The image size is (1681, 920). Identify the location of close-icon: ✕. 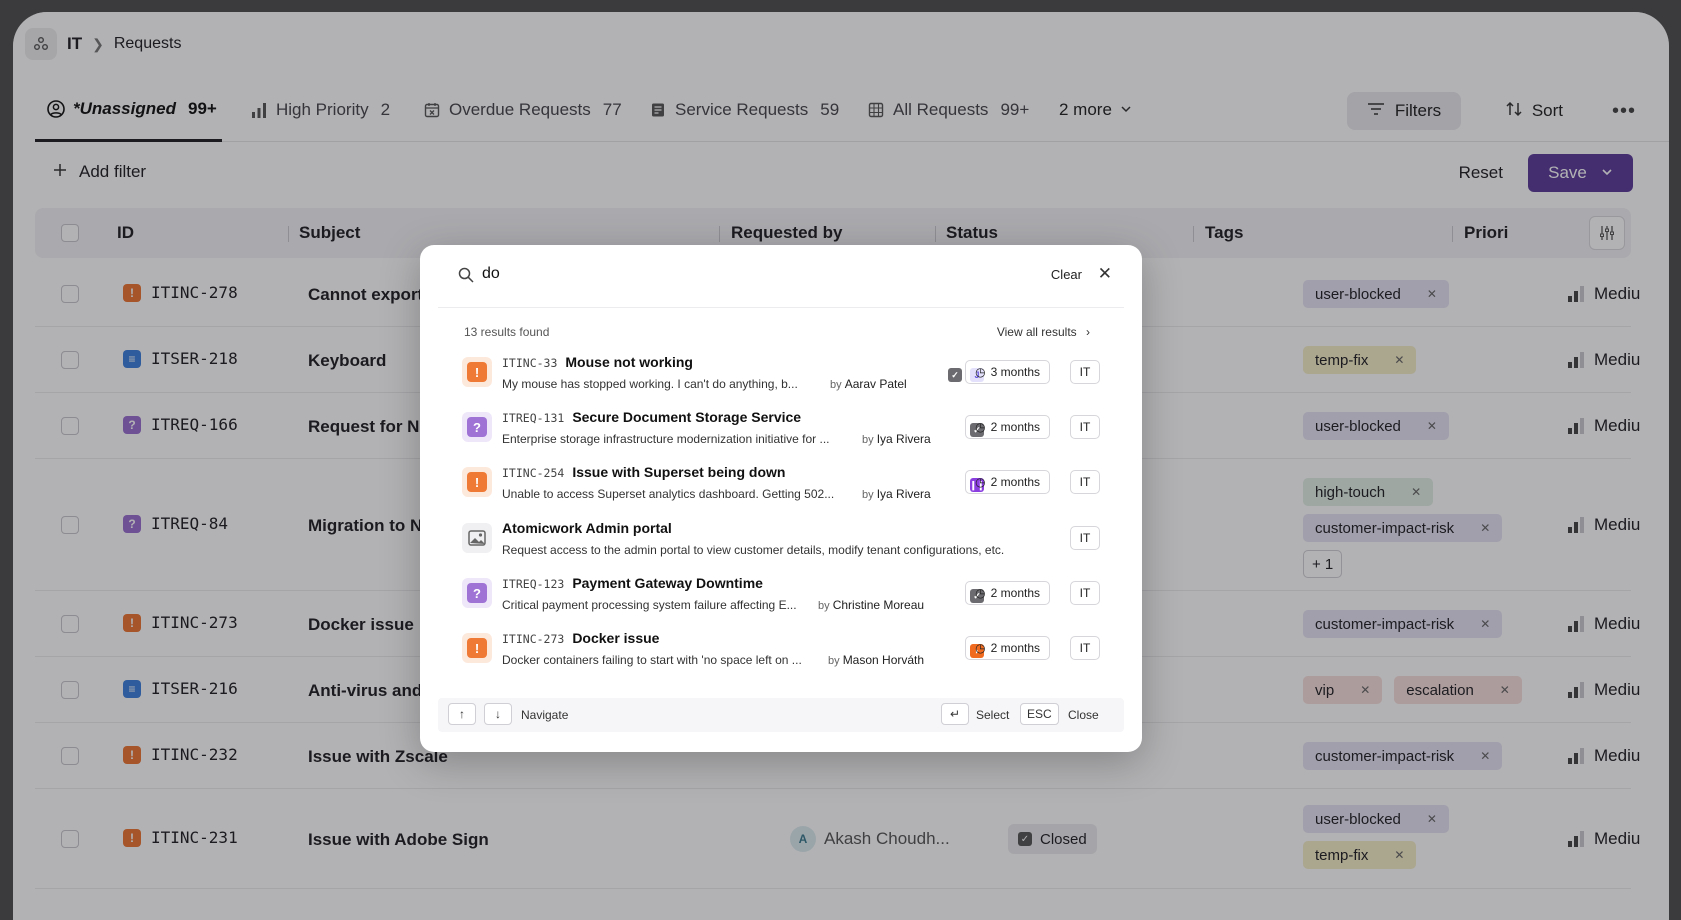
(1105, 274).